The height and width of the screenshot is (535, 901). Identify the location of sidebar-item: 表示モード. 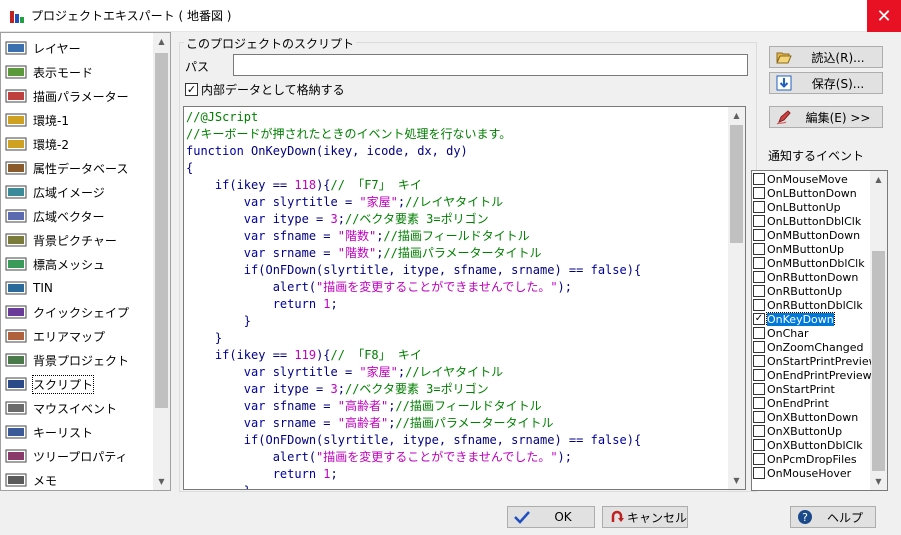
(79, 72).